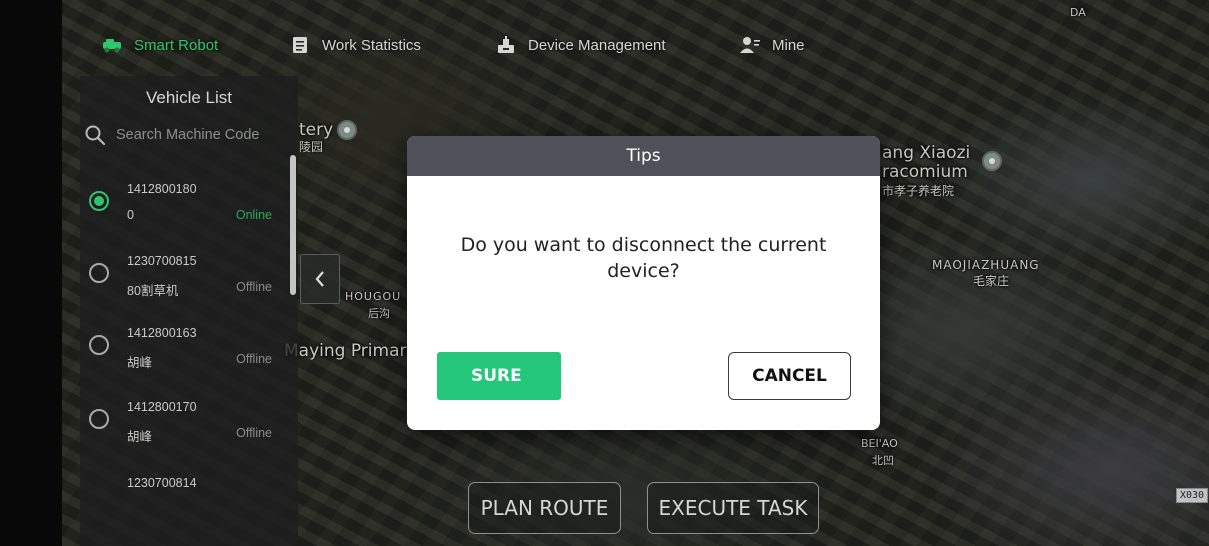  What do you see at coordinates (162, 333) in the screenshot?
I see `vehicle-code: 1412800163` at bounding box center [162, 333].